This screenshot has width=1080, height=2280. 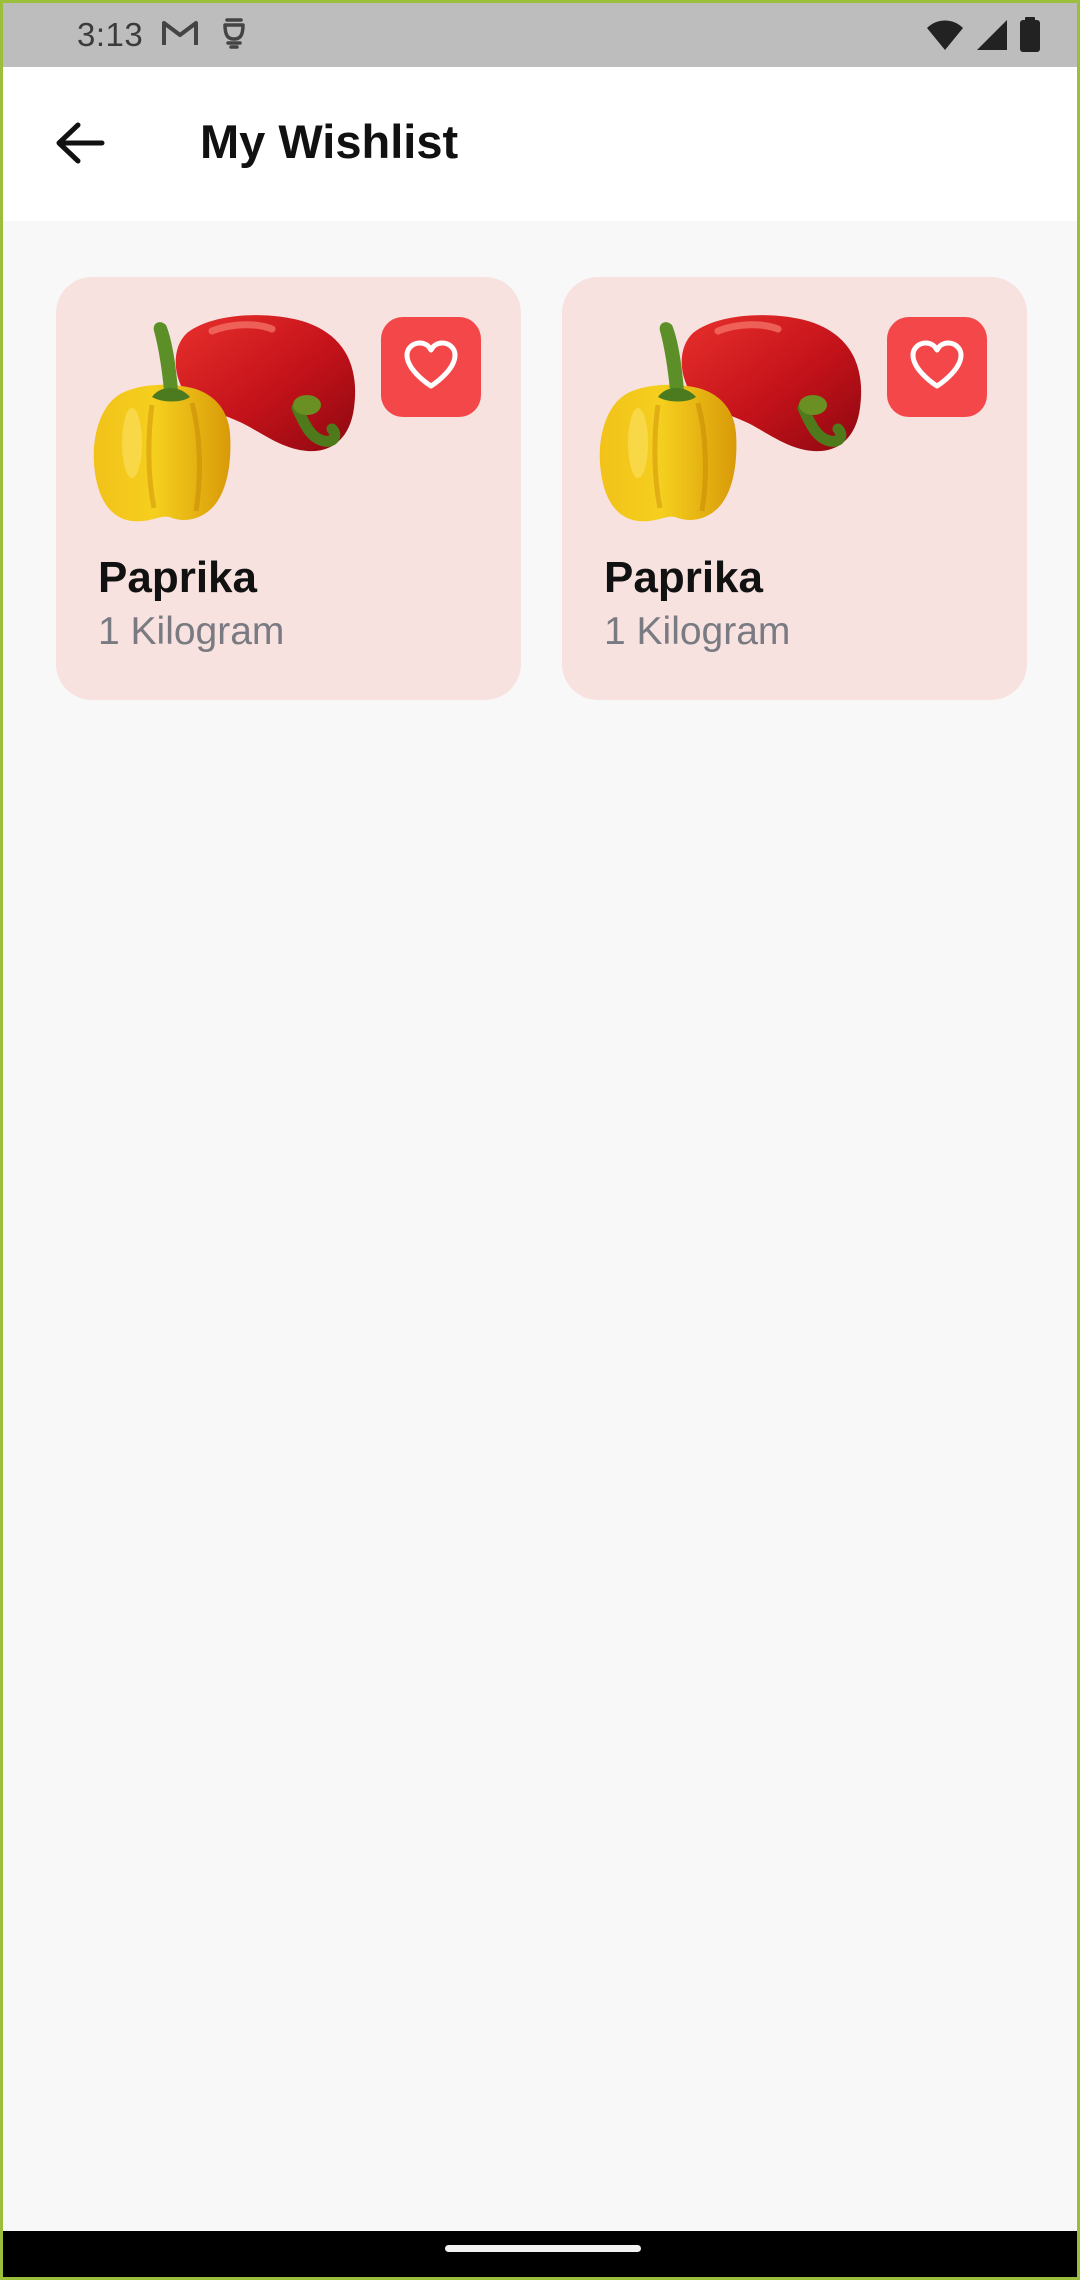 I want to click on status-time: 3:13, so click(x=110, y=34).